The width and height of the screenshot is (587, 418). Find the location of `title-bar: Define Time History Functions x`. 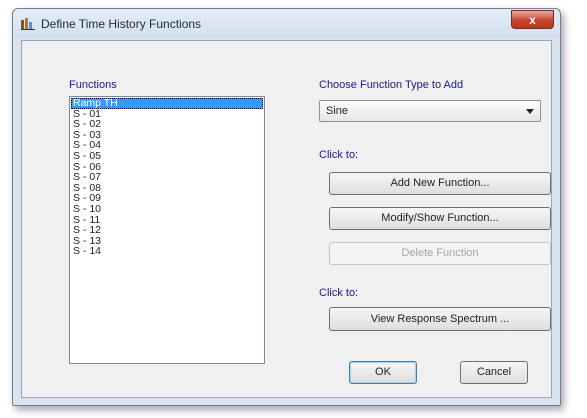

title-bar: Define Time History Functions x is located at coordinates (286, 24).